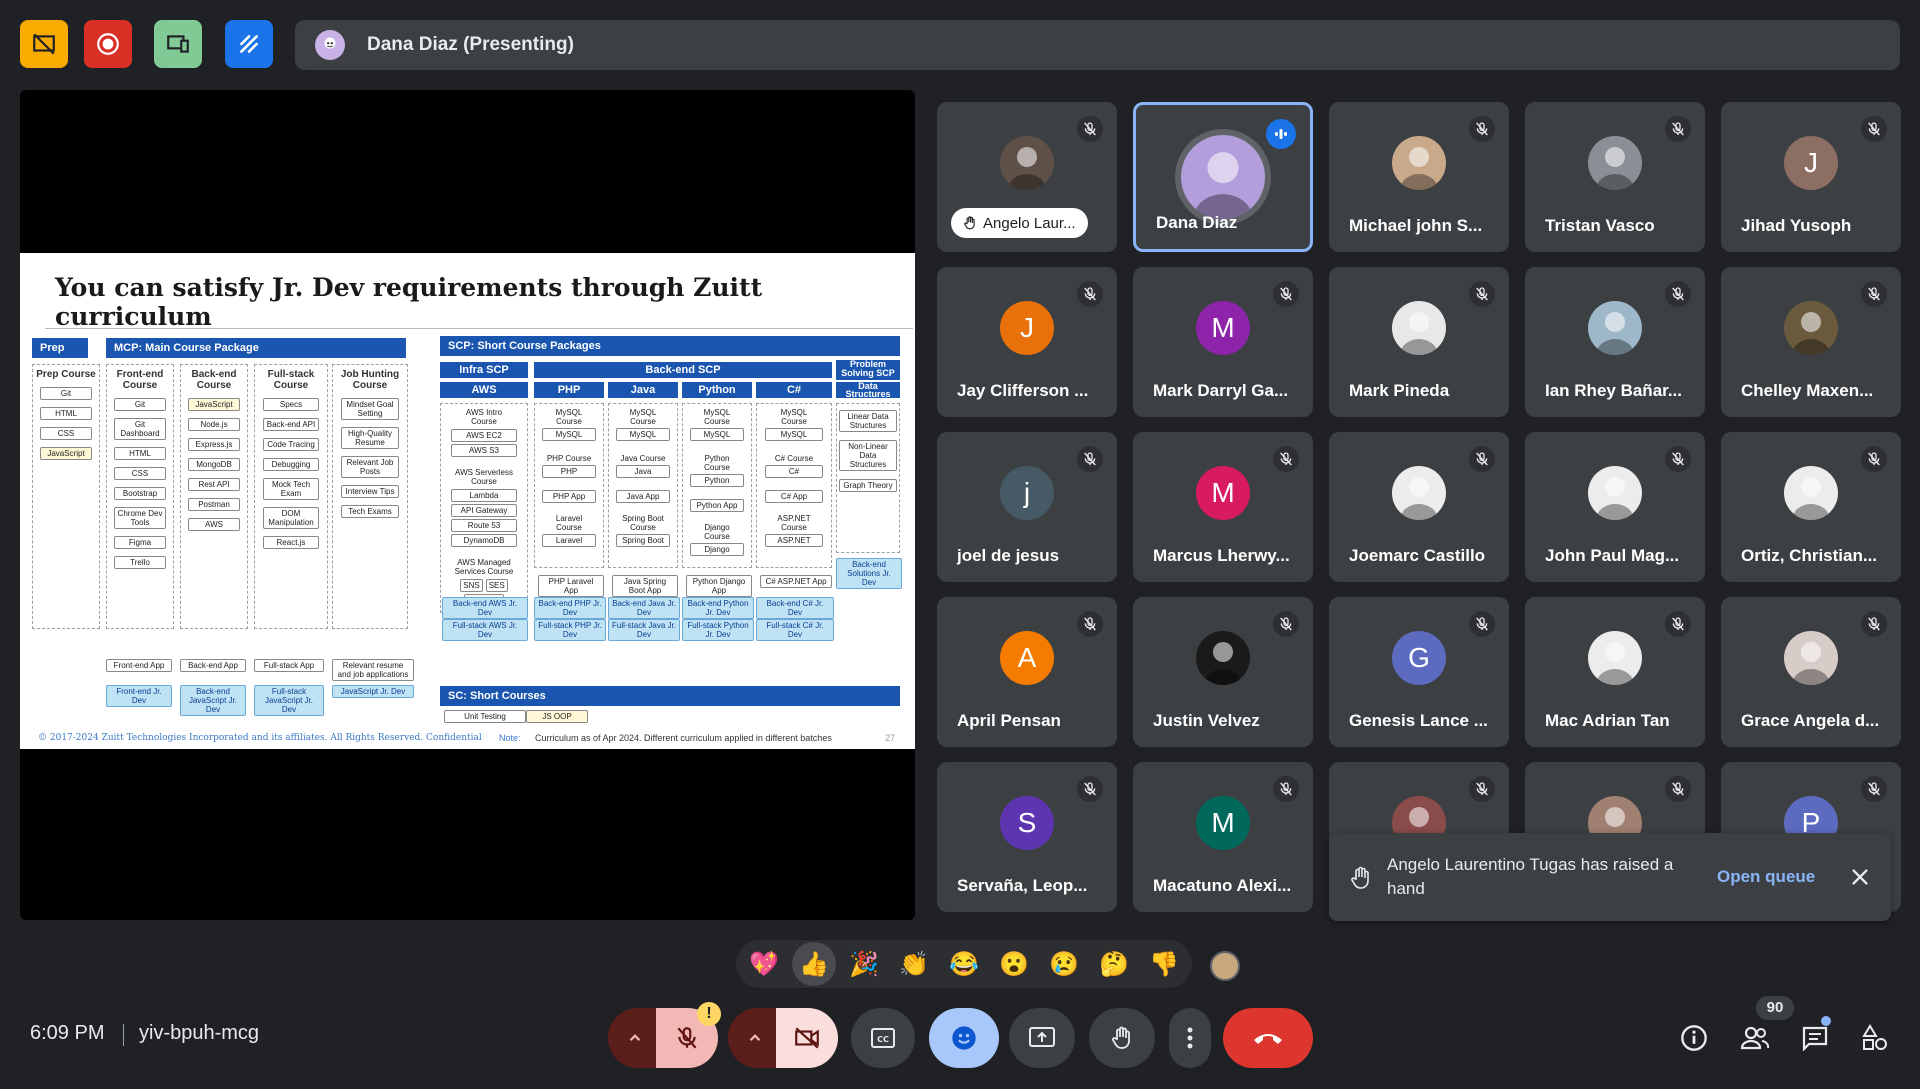  Describe the element at coordinates (764, 964) in the screenshot. I see `reaction-heart: 💖` at that location.